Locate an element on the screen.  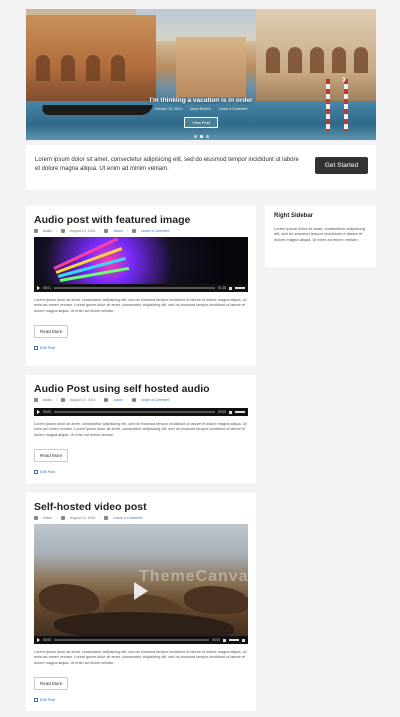
slider-building-center is located at coordinates (211, 67).